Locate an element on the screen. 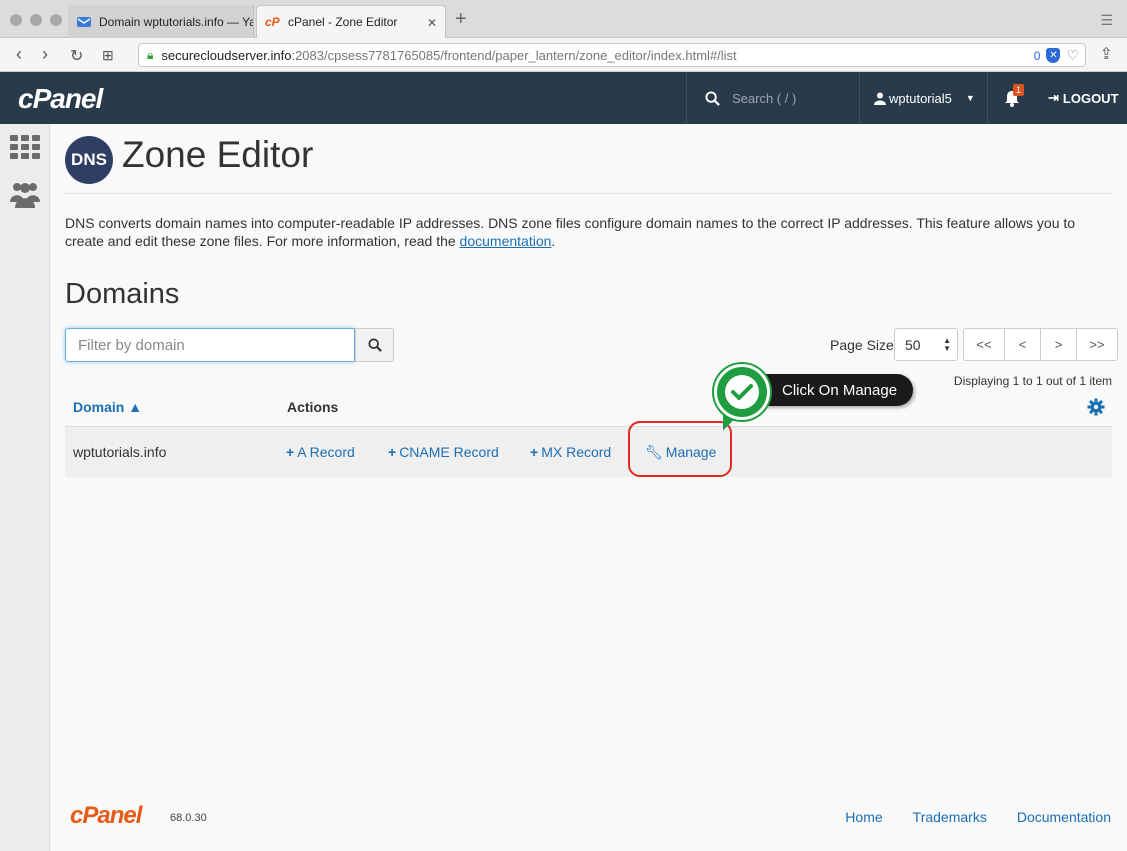 This screenshot has width=1127, height=851. caret-down-icon: ▼ is located at coordinates (970, 98).